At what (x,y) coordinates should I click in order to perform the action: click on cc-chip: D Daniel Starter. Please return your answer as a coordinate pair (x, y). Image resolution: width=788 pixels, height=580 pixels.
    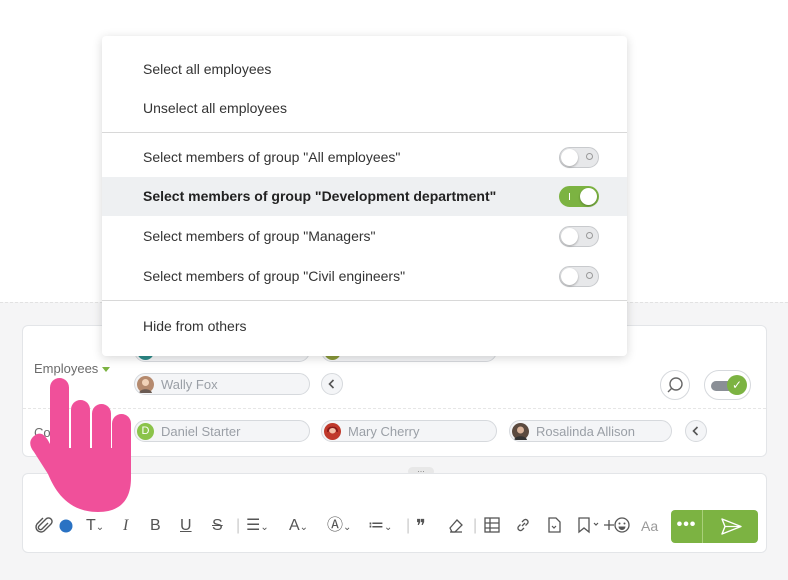
    Looking at the image, I should click on (222, 431).